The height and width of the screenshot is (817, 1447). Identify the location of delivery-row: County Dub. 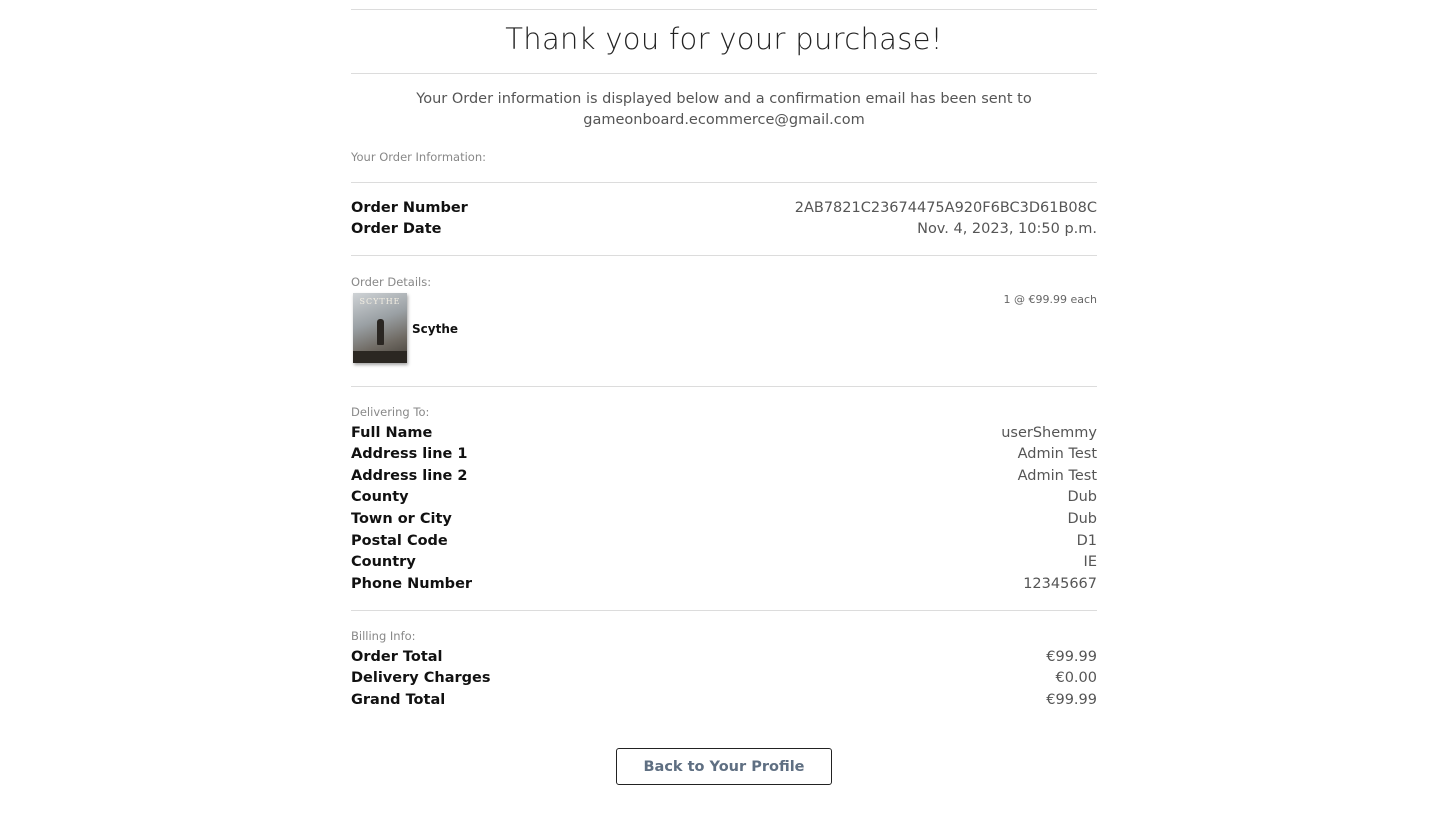
(724, 497).